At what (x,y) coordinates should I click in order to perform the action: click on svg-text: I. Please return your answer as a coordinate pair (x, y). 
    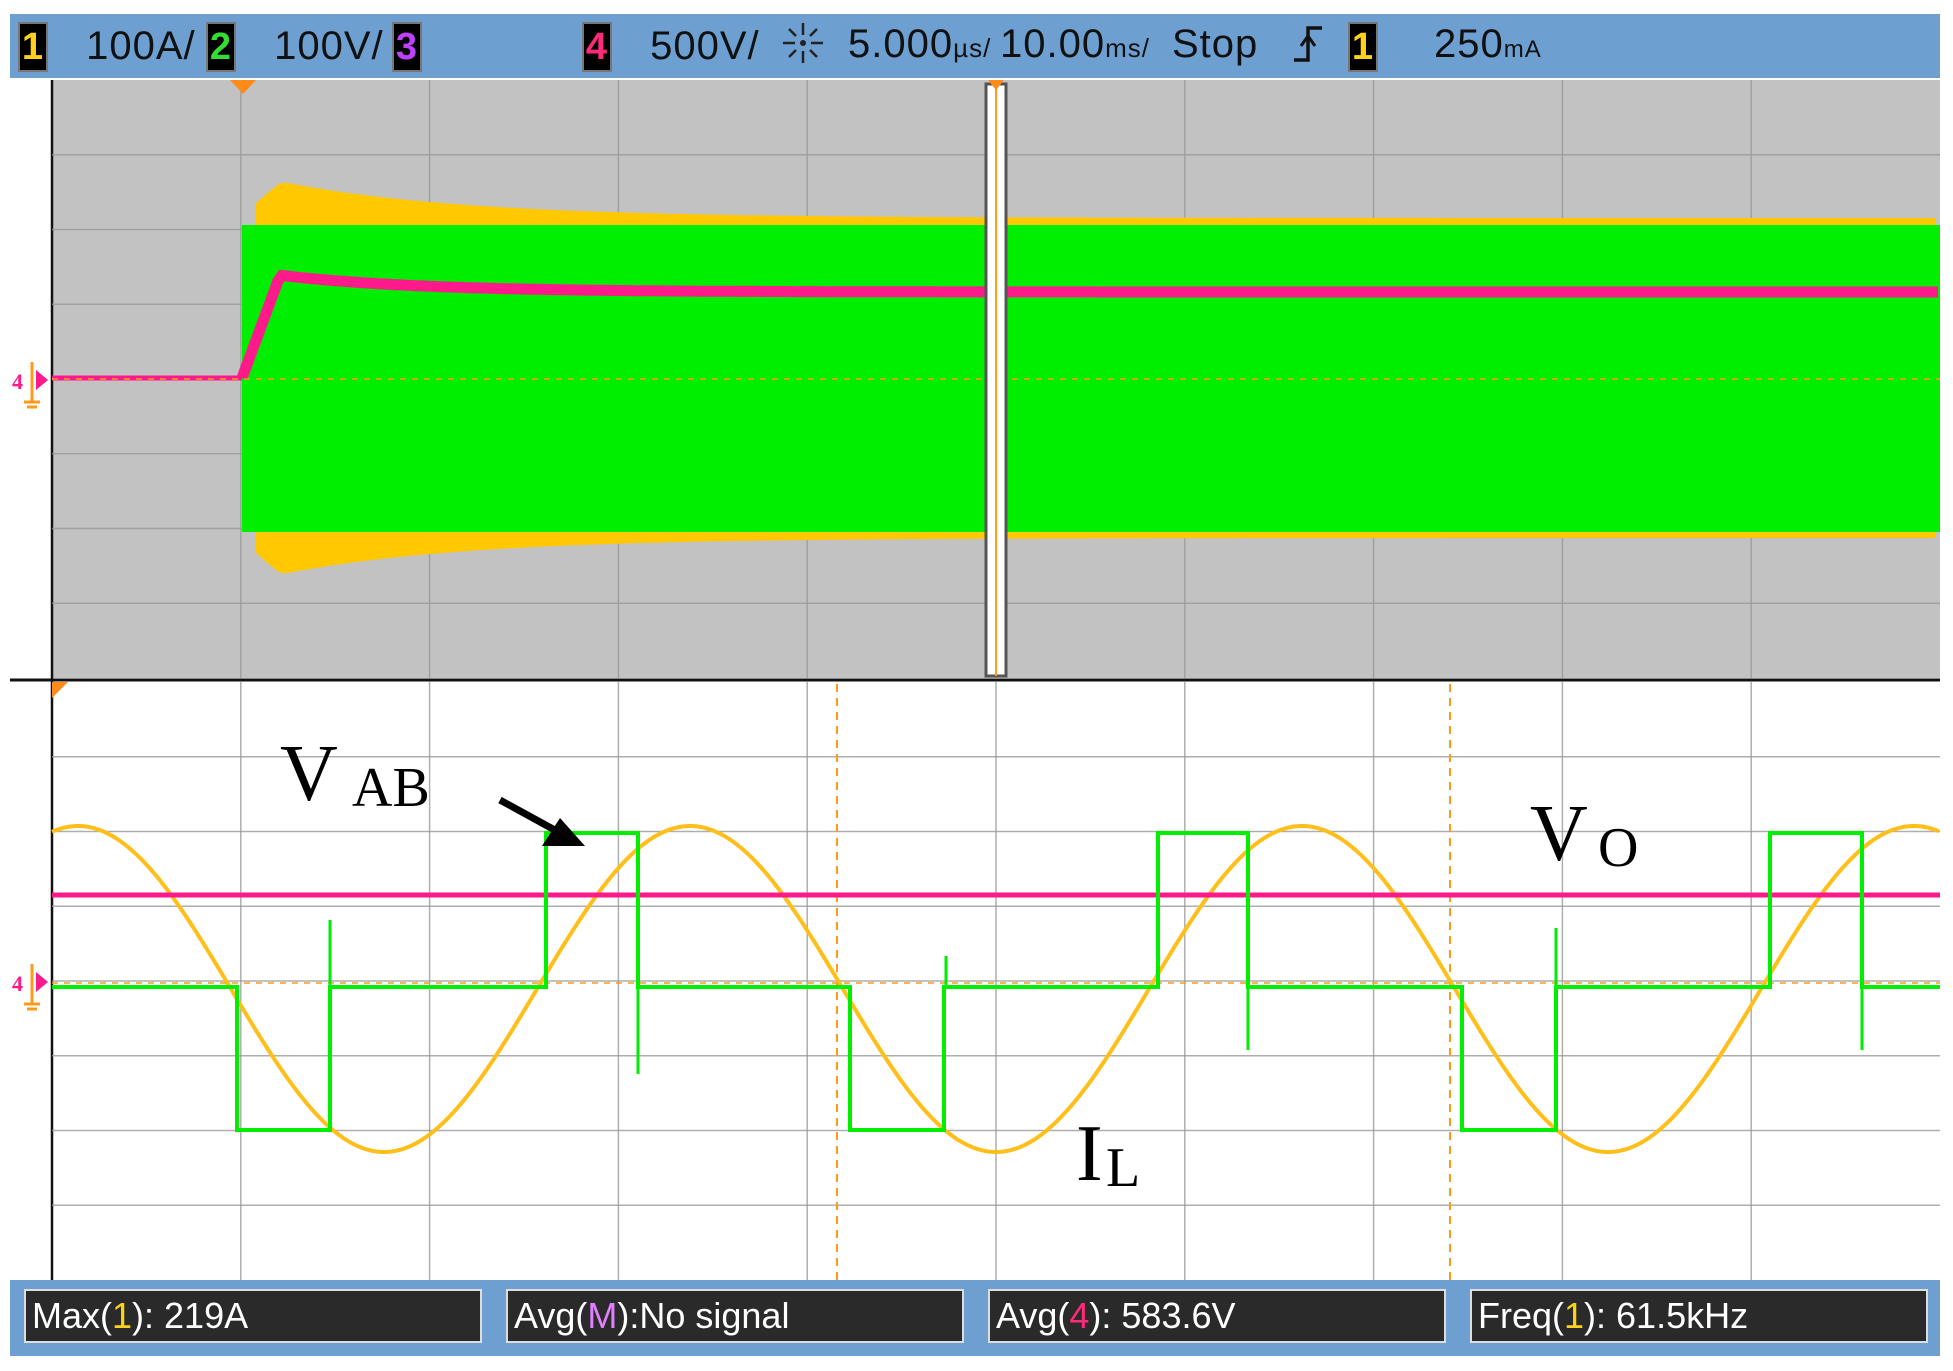
    Looking at the image, I should click on (1089, 1154).